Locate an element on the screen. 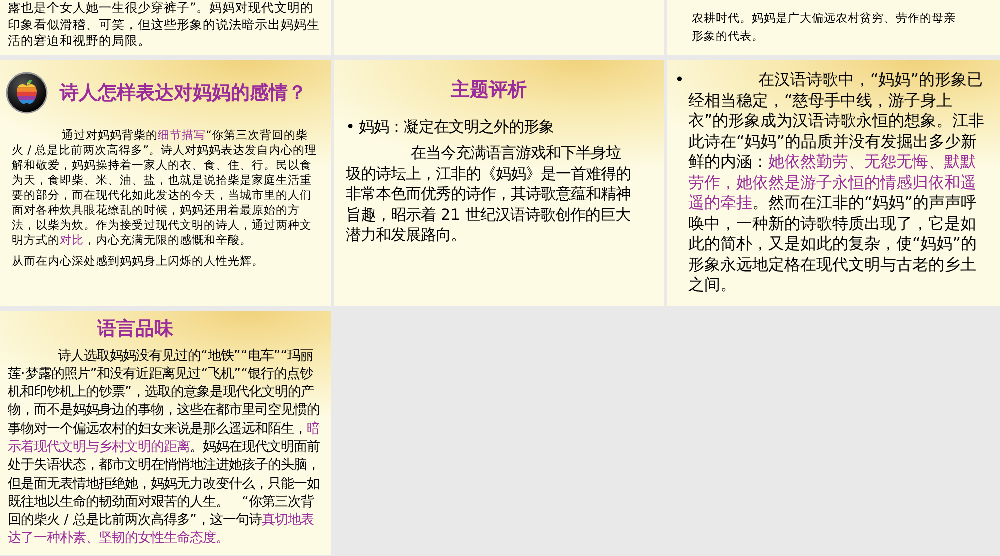 This screenshot has height=556, width=1000. paragraph-text: 农耕时代。妈妈是广大偏远农村贫穷、劳作的母亲形象的代表。 is located at coordinates (824, 27).